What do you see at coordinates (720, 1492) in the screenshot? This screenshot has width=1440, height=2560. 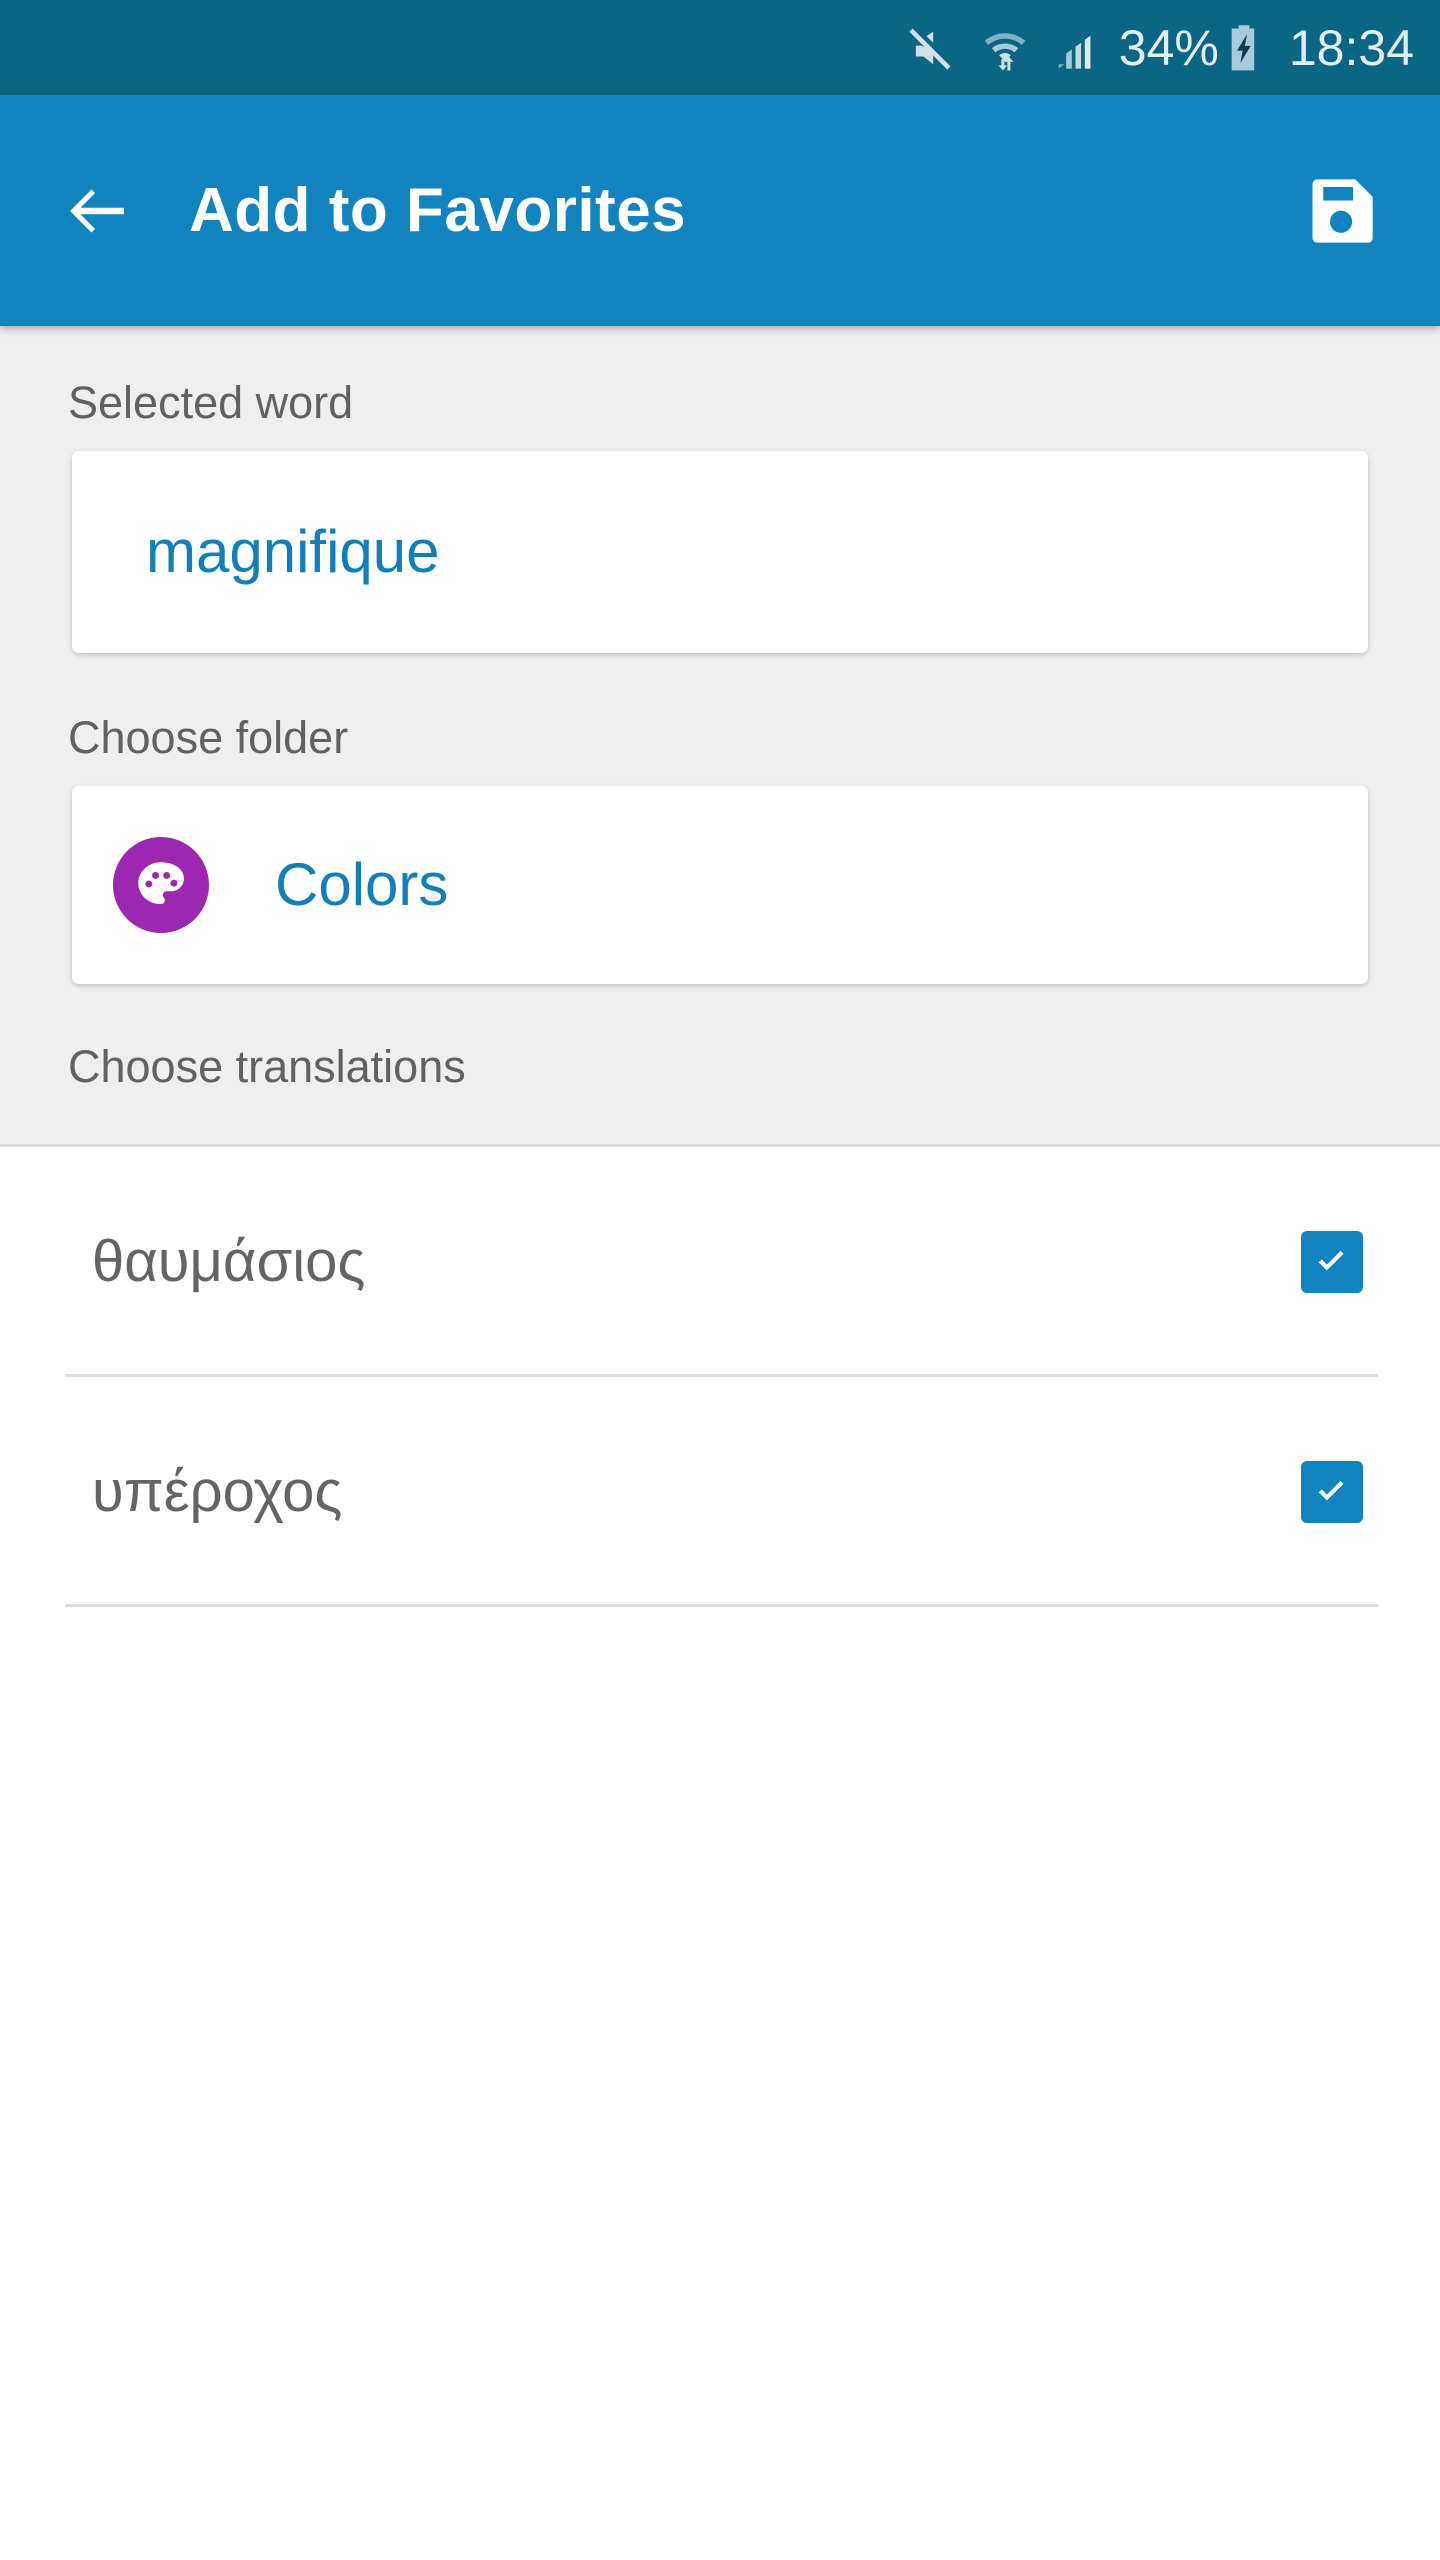 I see `translation-row: υπέροχος` at bounding box center [720, 1492].